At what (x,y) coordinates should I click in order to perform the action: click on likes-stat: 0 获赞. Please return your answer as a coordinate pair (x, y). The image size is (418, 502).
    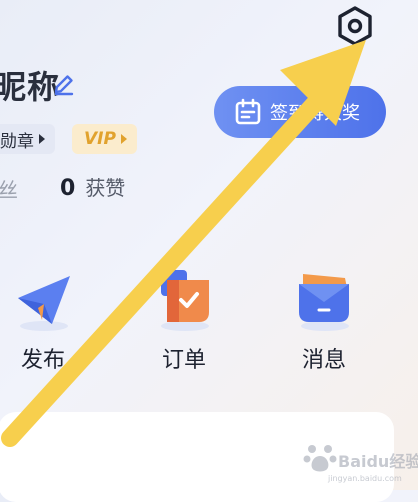
    Looking at the image, I should click on (92, 186).